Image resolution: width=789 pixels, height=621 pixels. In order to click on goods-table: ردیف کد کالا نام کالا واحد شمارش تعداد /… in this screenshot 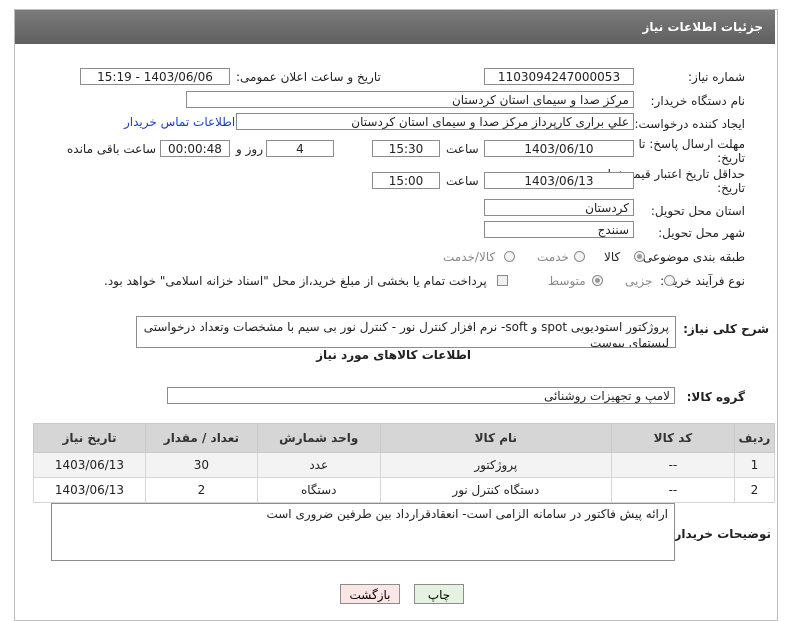, I will do `click(404, 463)`.